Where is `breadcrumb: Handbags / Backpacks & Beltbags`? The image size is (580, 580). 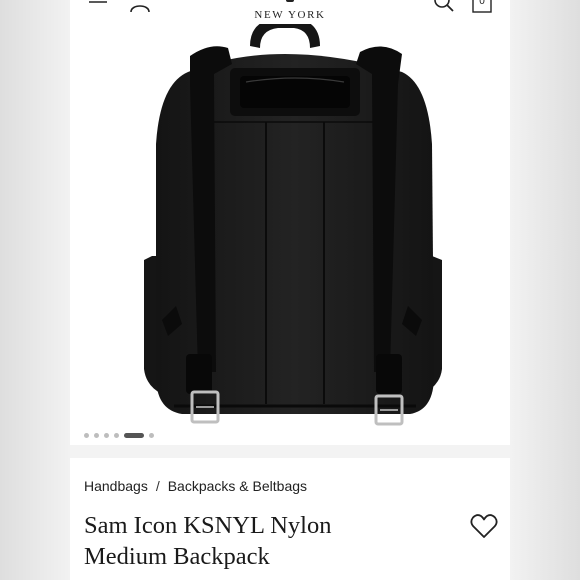
breadcrumb: Handbags / Backpacks & Beltbags is located at coordinates (195, 486).